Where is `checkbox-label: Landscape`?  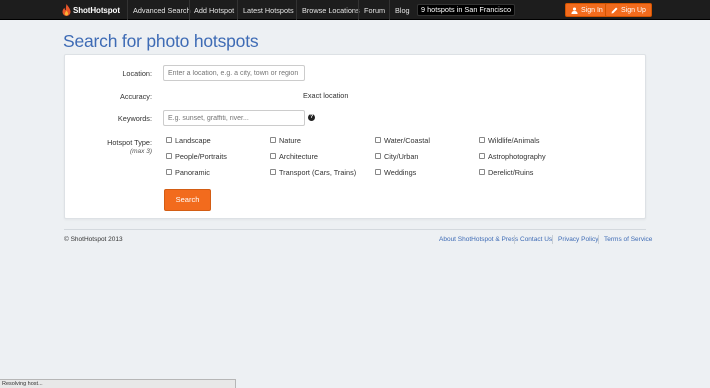 checkbox-label: Landscape is located at coordinates (193, 140).